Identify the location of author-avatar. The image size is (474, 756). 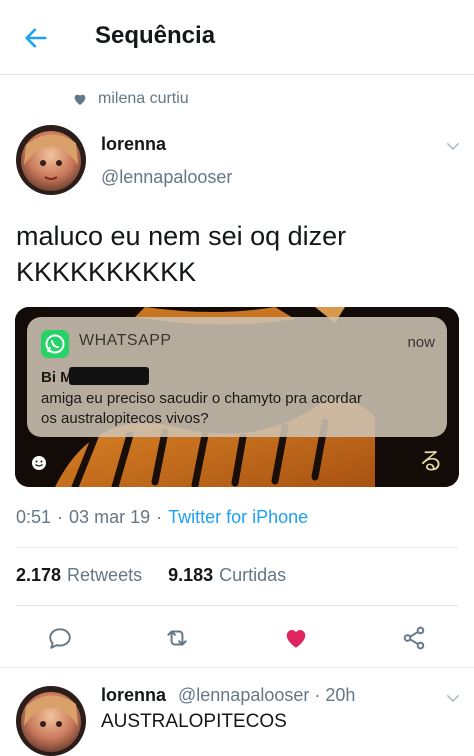
(51, 160).